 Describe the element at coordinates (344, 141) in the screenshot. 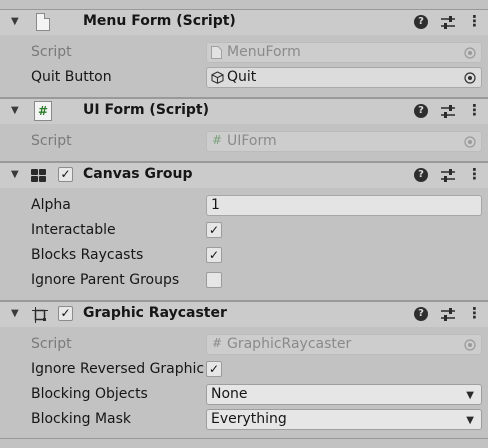

I see `ui-form-script-field: # UIForm` at that location.